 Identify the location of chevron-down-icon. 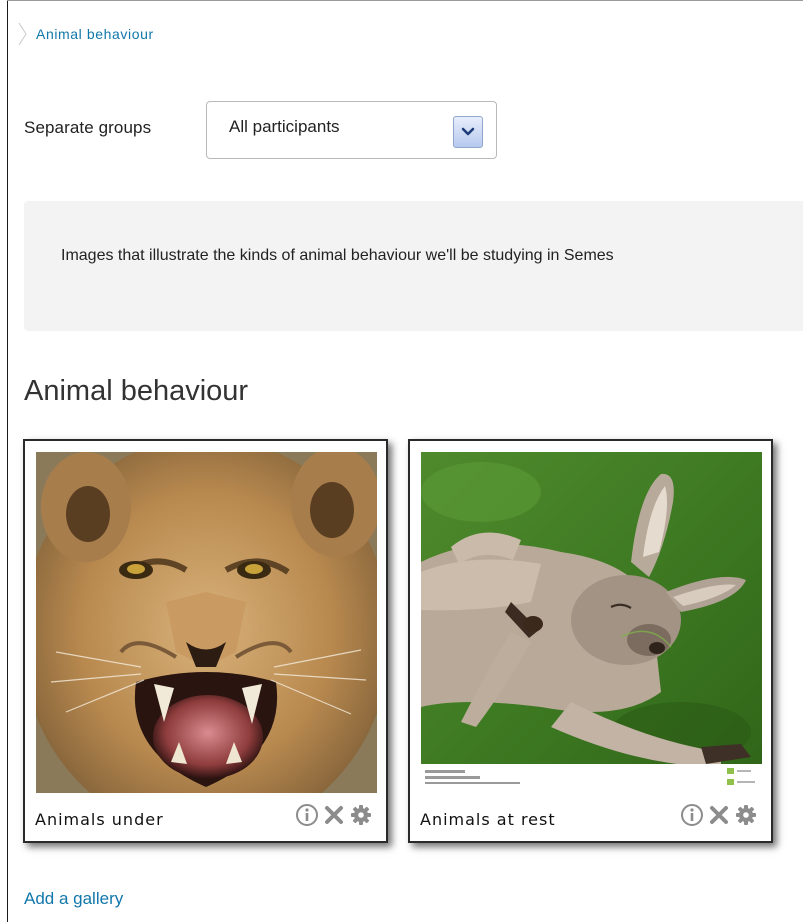
(468, 131).